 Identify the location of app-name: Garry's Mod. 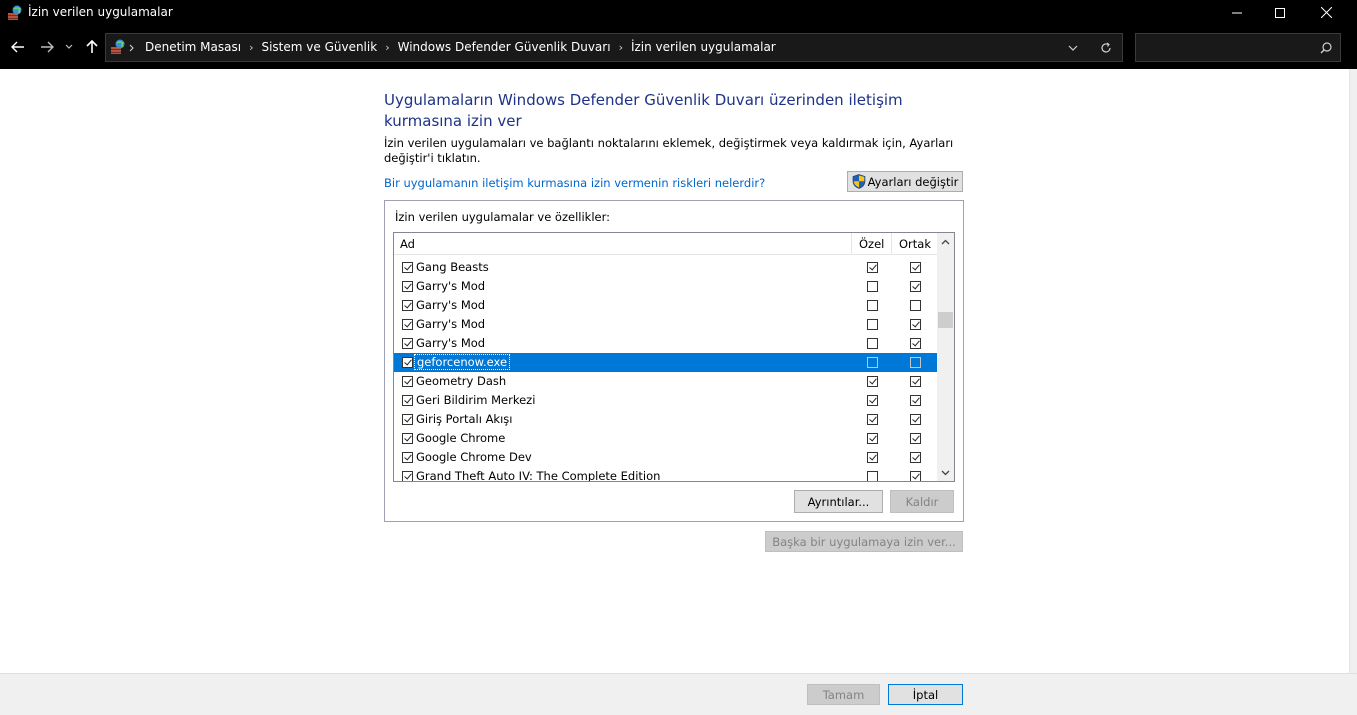
(451, 324).